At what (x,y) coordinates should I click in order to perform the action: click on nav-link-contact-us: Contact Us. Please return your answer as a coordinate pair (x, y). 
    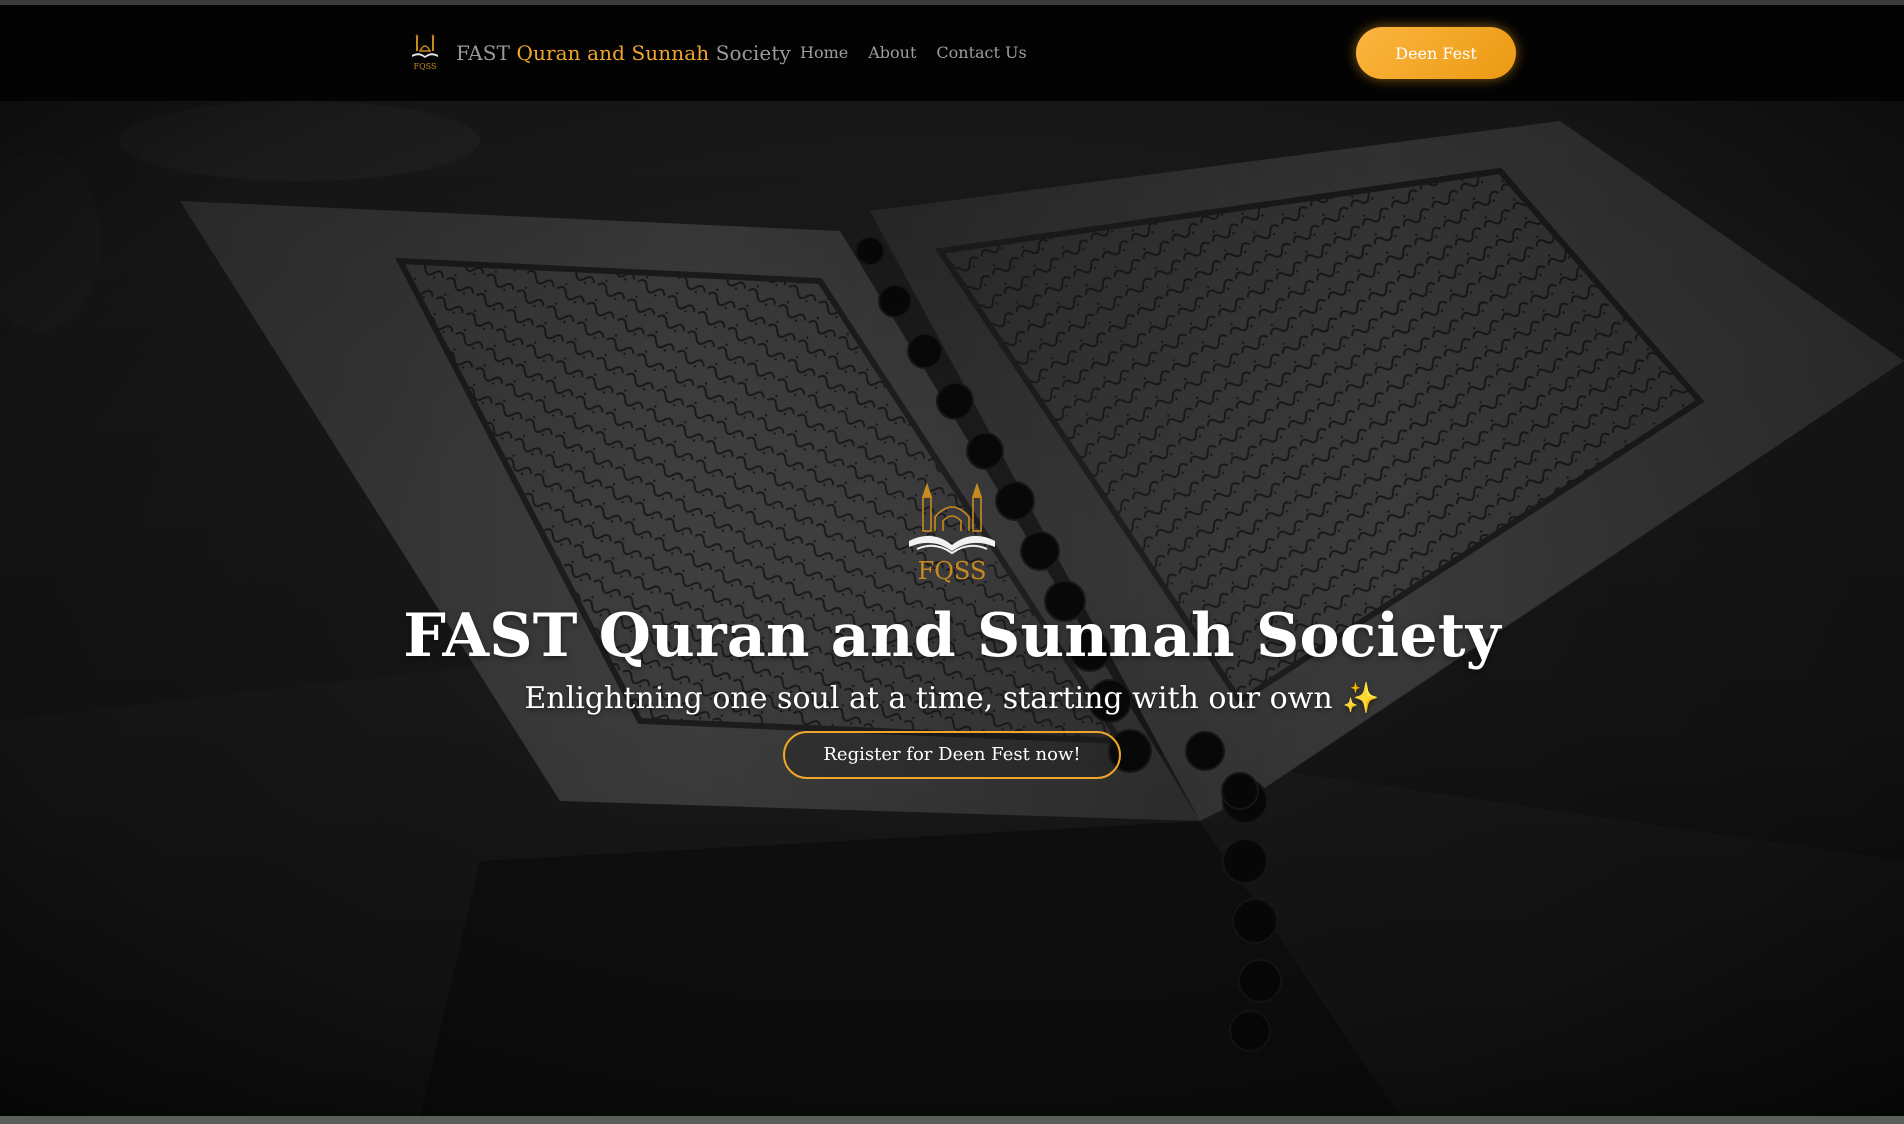
    Looking at the image, I should click on (981, 52).